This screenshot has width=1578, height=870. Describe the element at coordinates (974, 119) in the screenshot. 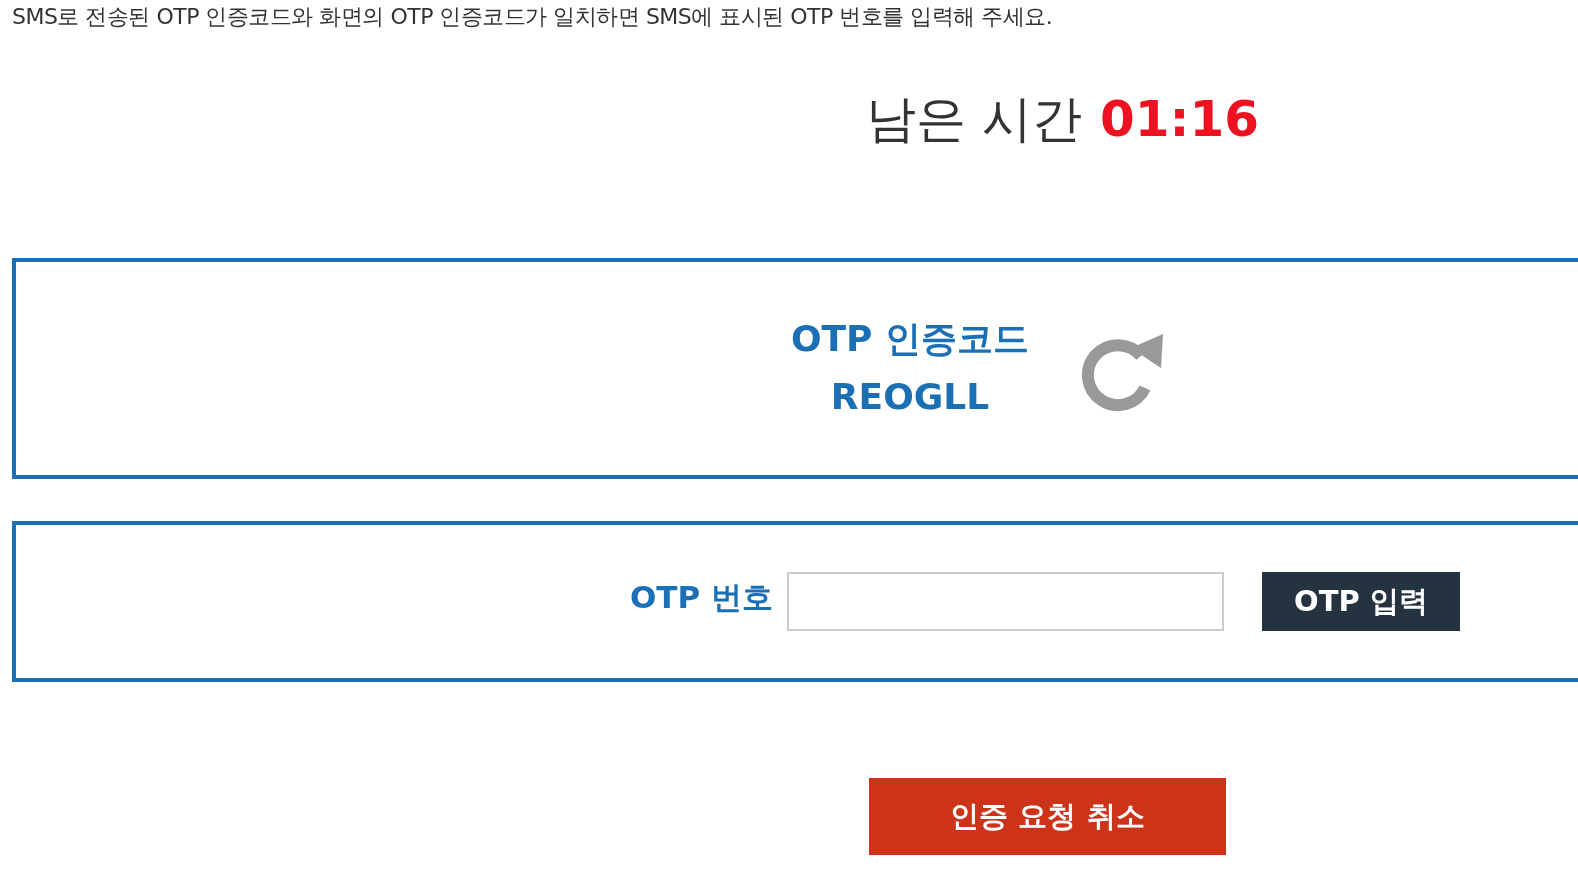

I see `timer-label: 남은 시간` at that location.